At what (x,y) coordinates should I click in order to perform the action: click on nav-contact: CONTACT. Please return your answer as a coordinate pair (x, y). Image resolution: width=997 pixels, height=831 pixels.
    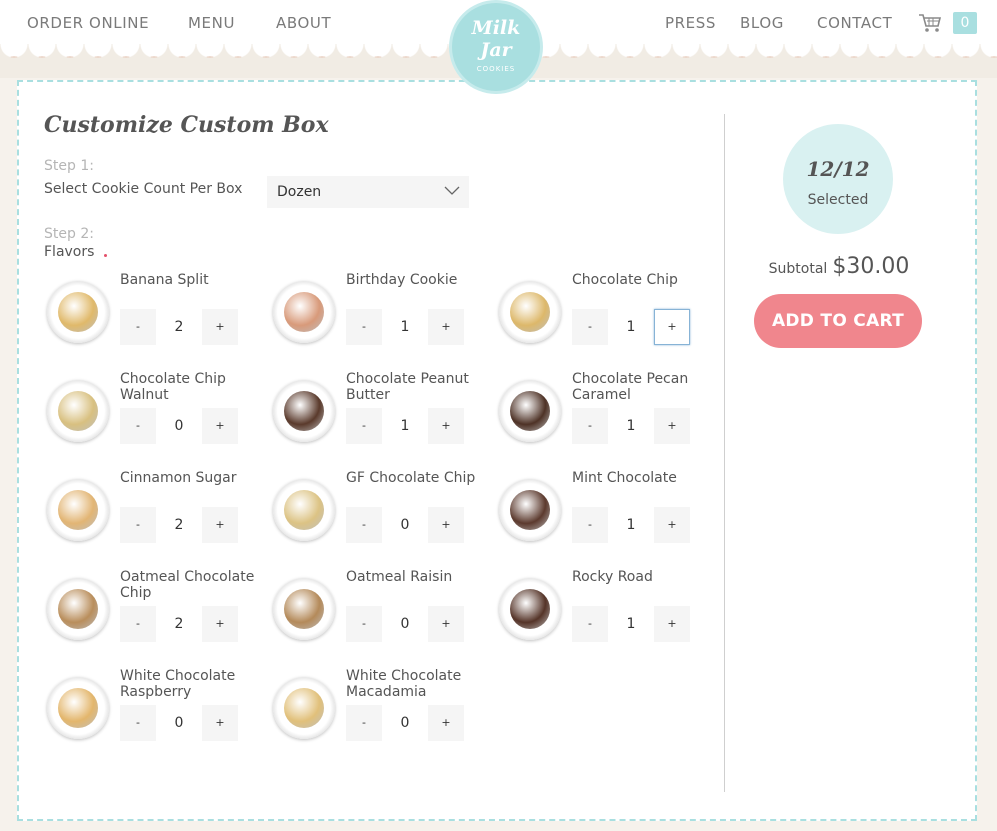
    Looking at the image, I should click on (854, 23).